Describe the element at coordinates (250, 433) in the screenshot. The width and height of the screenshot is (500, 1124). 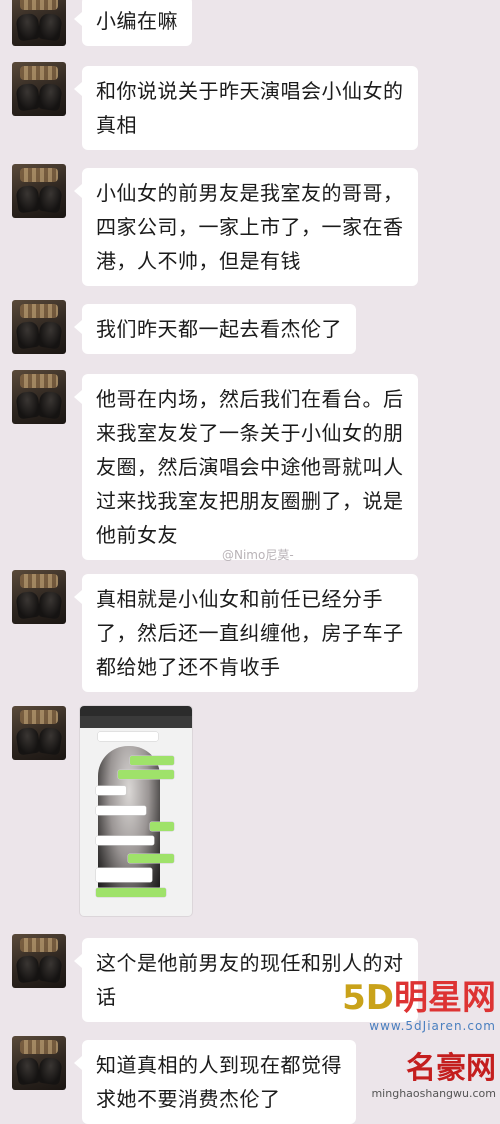
I see `message-text: 来我室友发了一条关于小仙女的朋` at that location.